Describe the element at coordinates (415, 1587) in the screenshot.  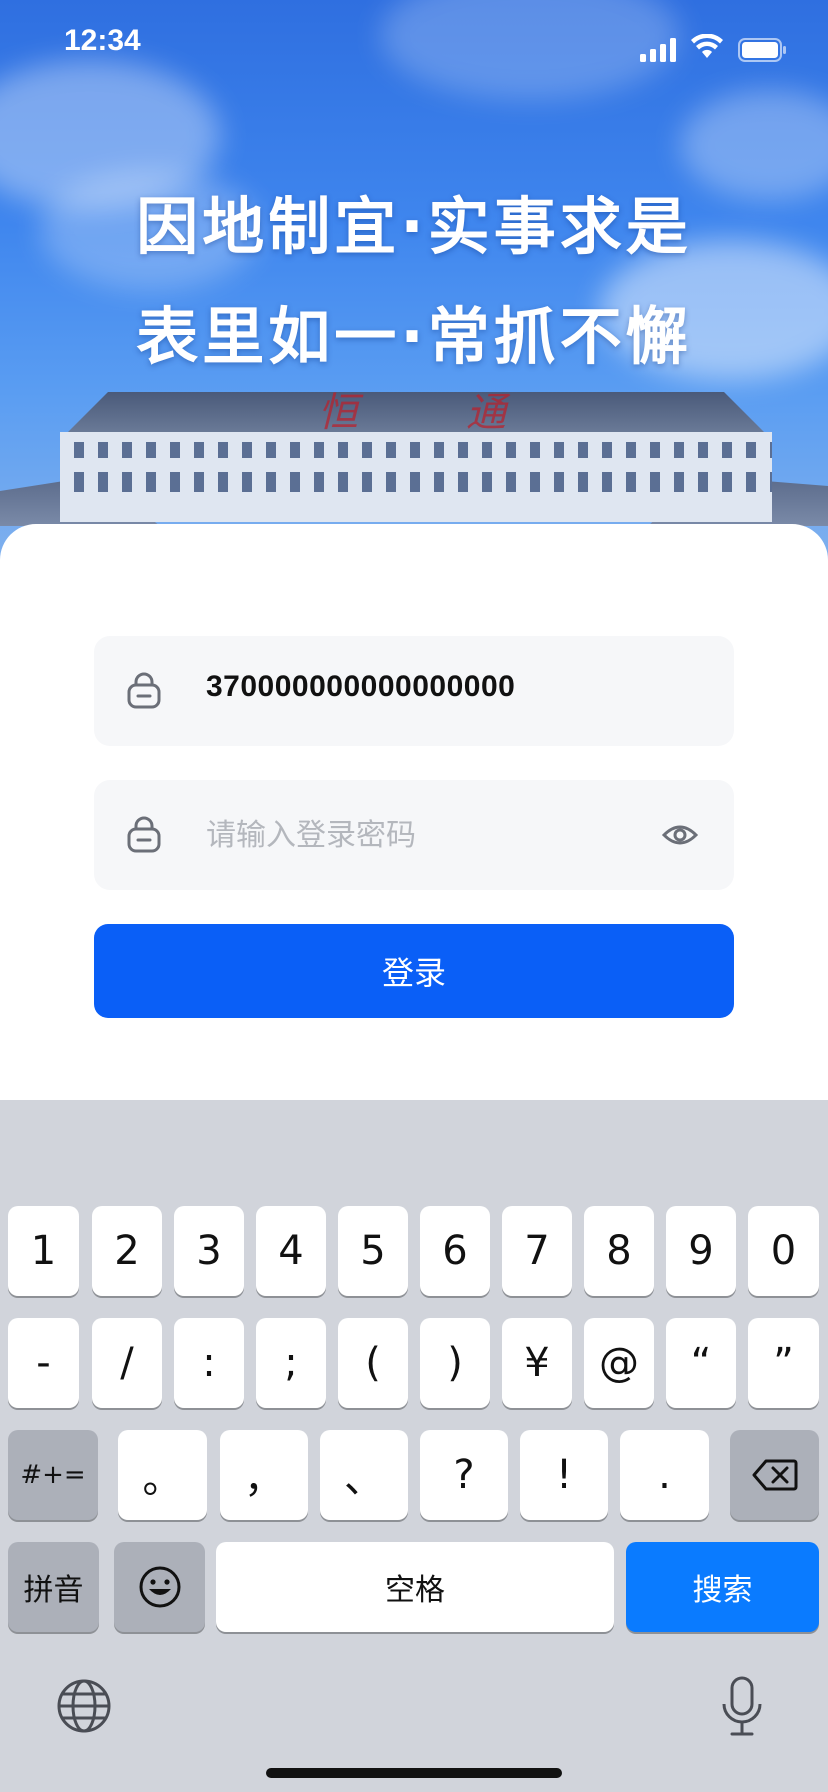
I see `key-space: 空格` at that location.